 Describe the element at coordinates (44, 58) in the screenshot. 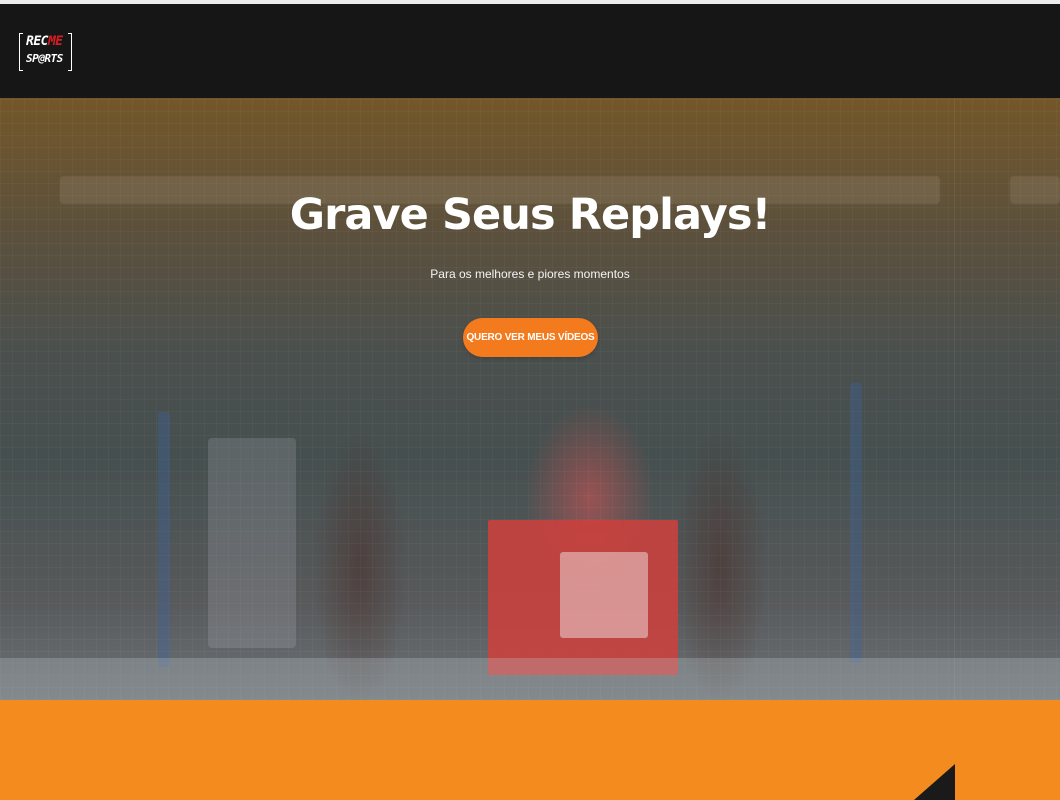

I see `logo-sports-text: SP@RTS` at that location.